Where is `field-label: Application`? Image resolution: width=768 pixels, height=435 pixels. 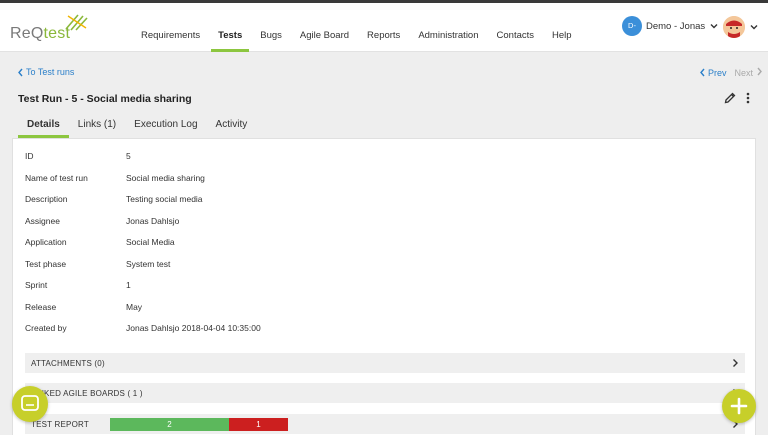
field-label: Application is located at coordinates (46, 242).